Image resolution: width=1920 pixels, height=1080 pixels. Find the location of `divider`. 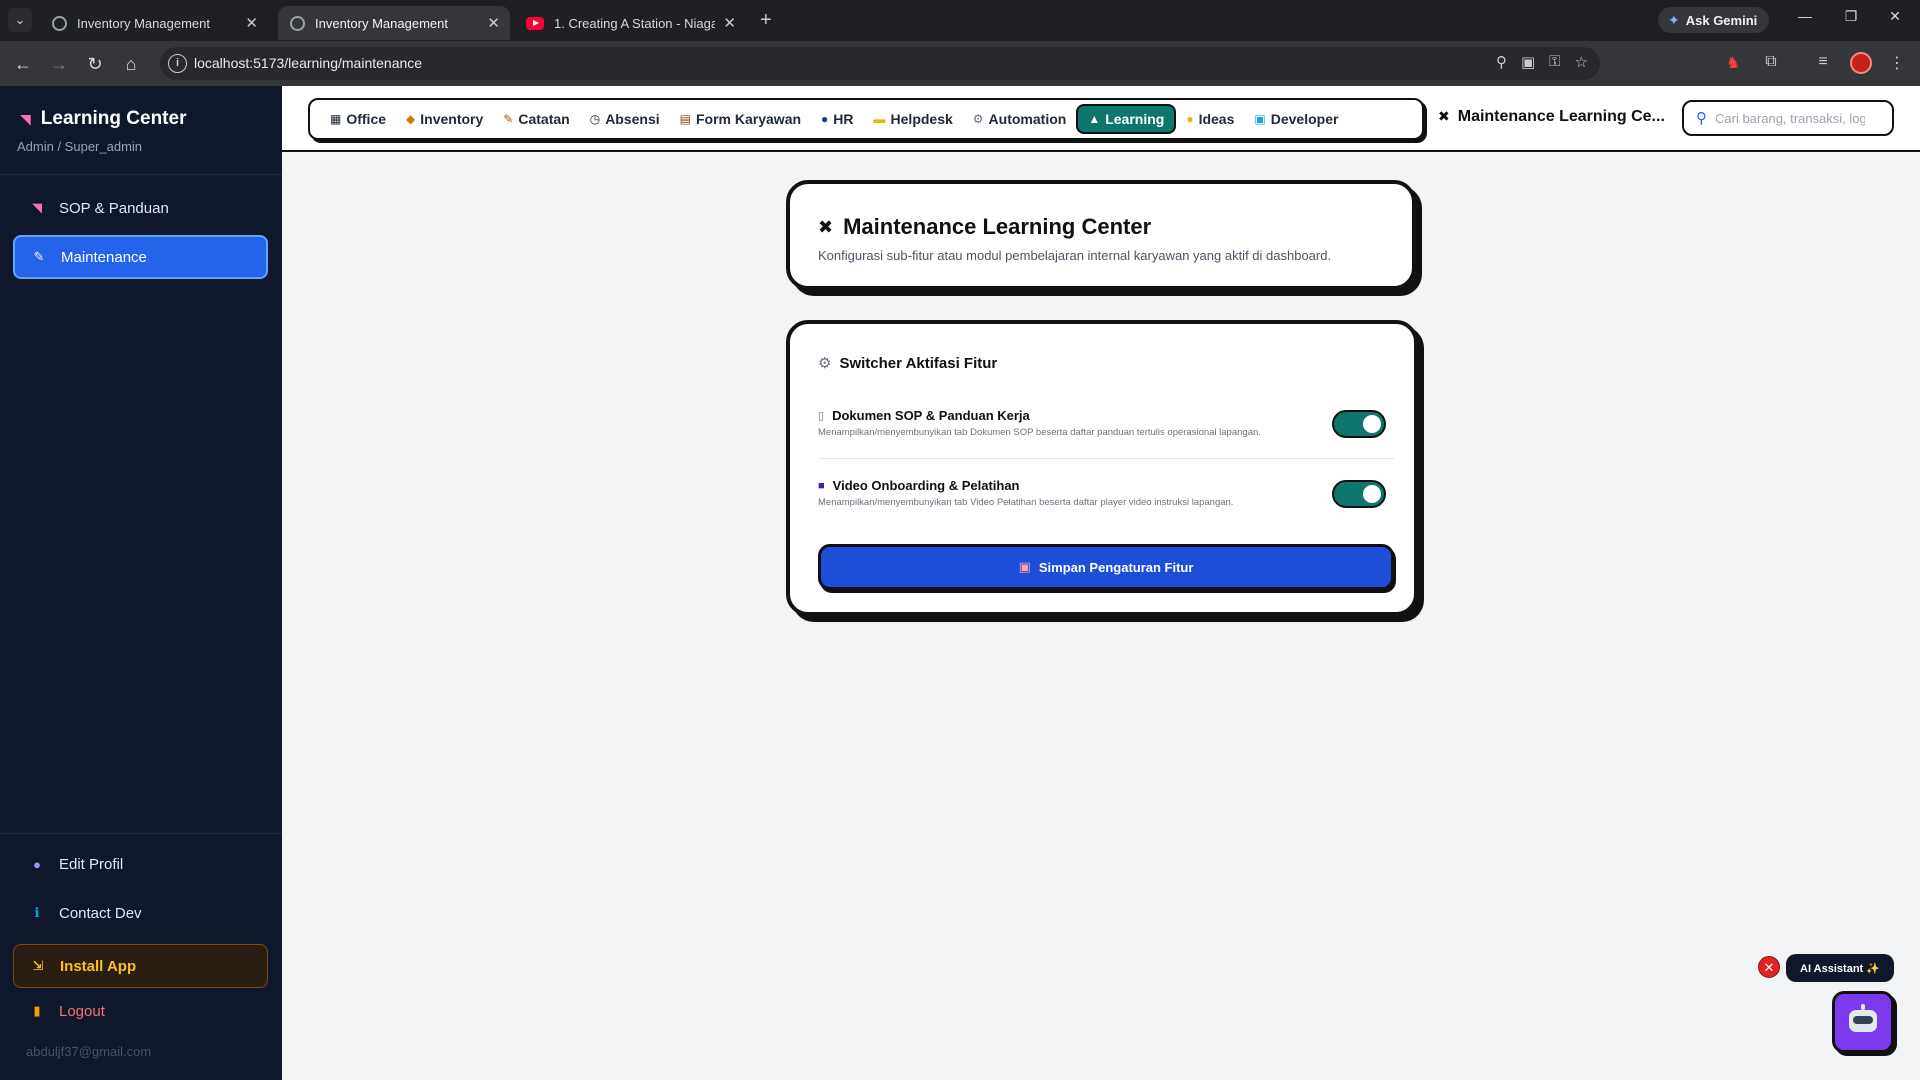

divider is located at coordinates (141, 174).